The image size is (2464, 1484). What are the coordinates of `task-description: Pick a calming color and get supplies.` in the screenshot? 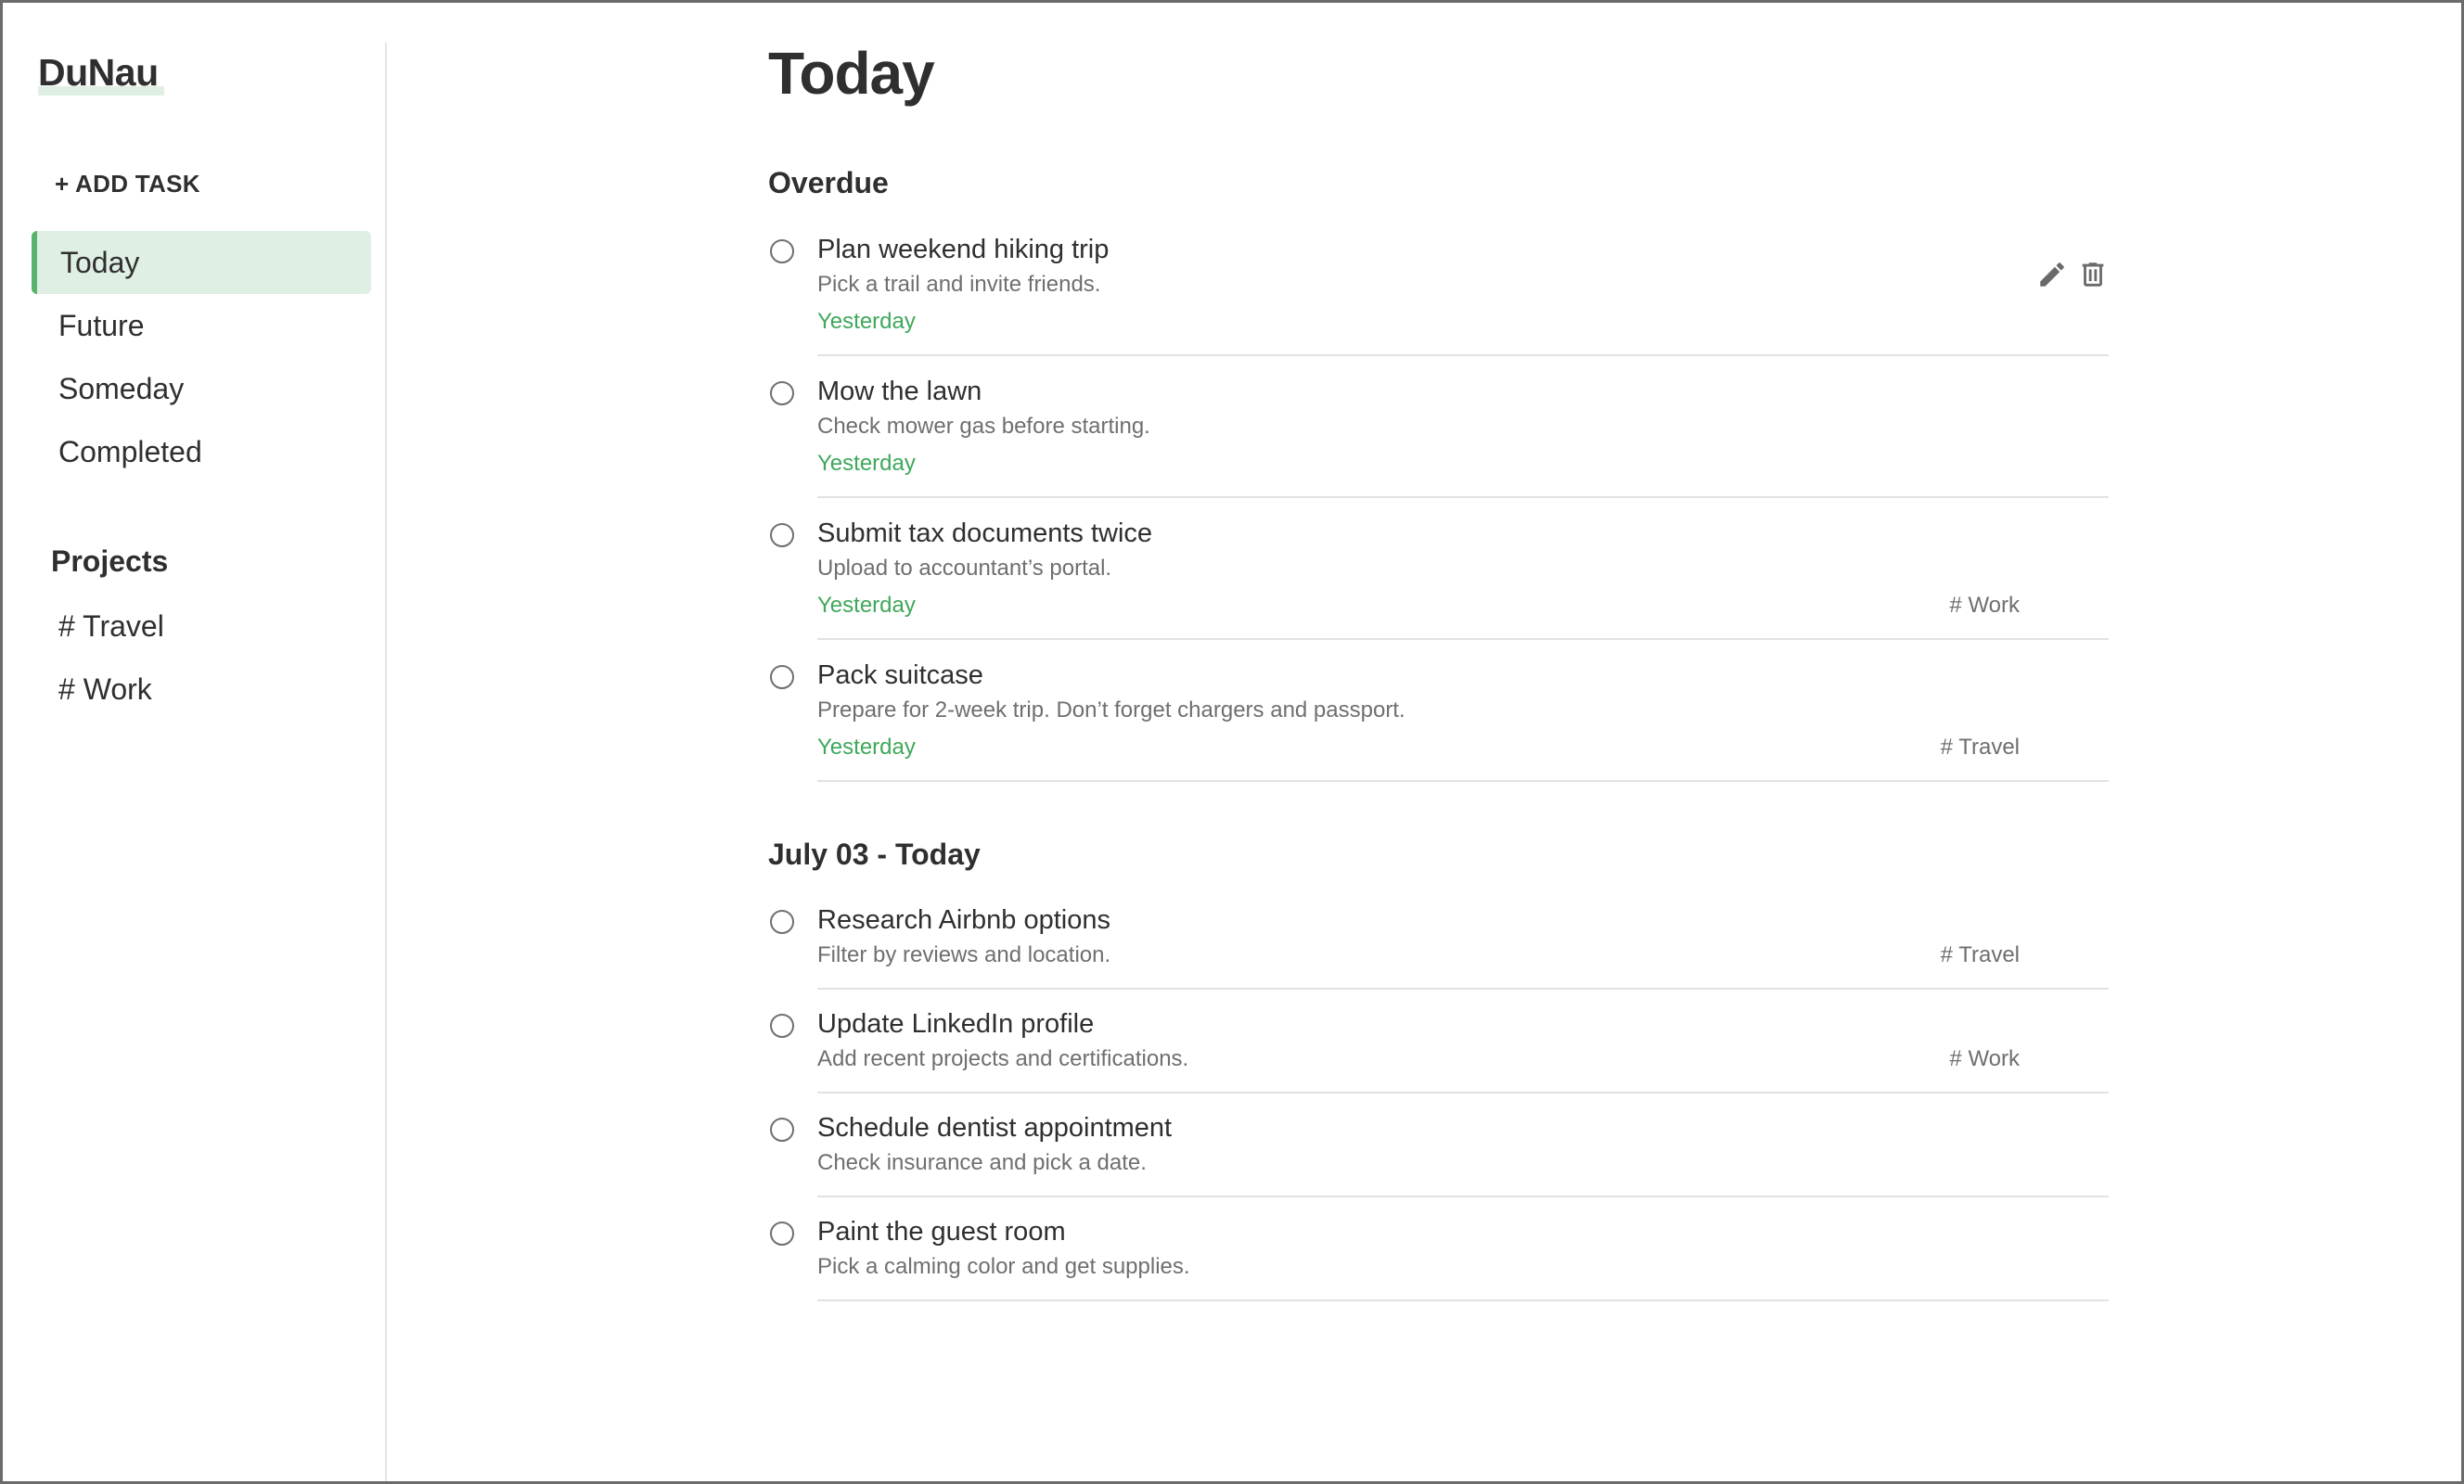 It's located at (1003, 1266).